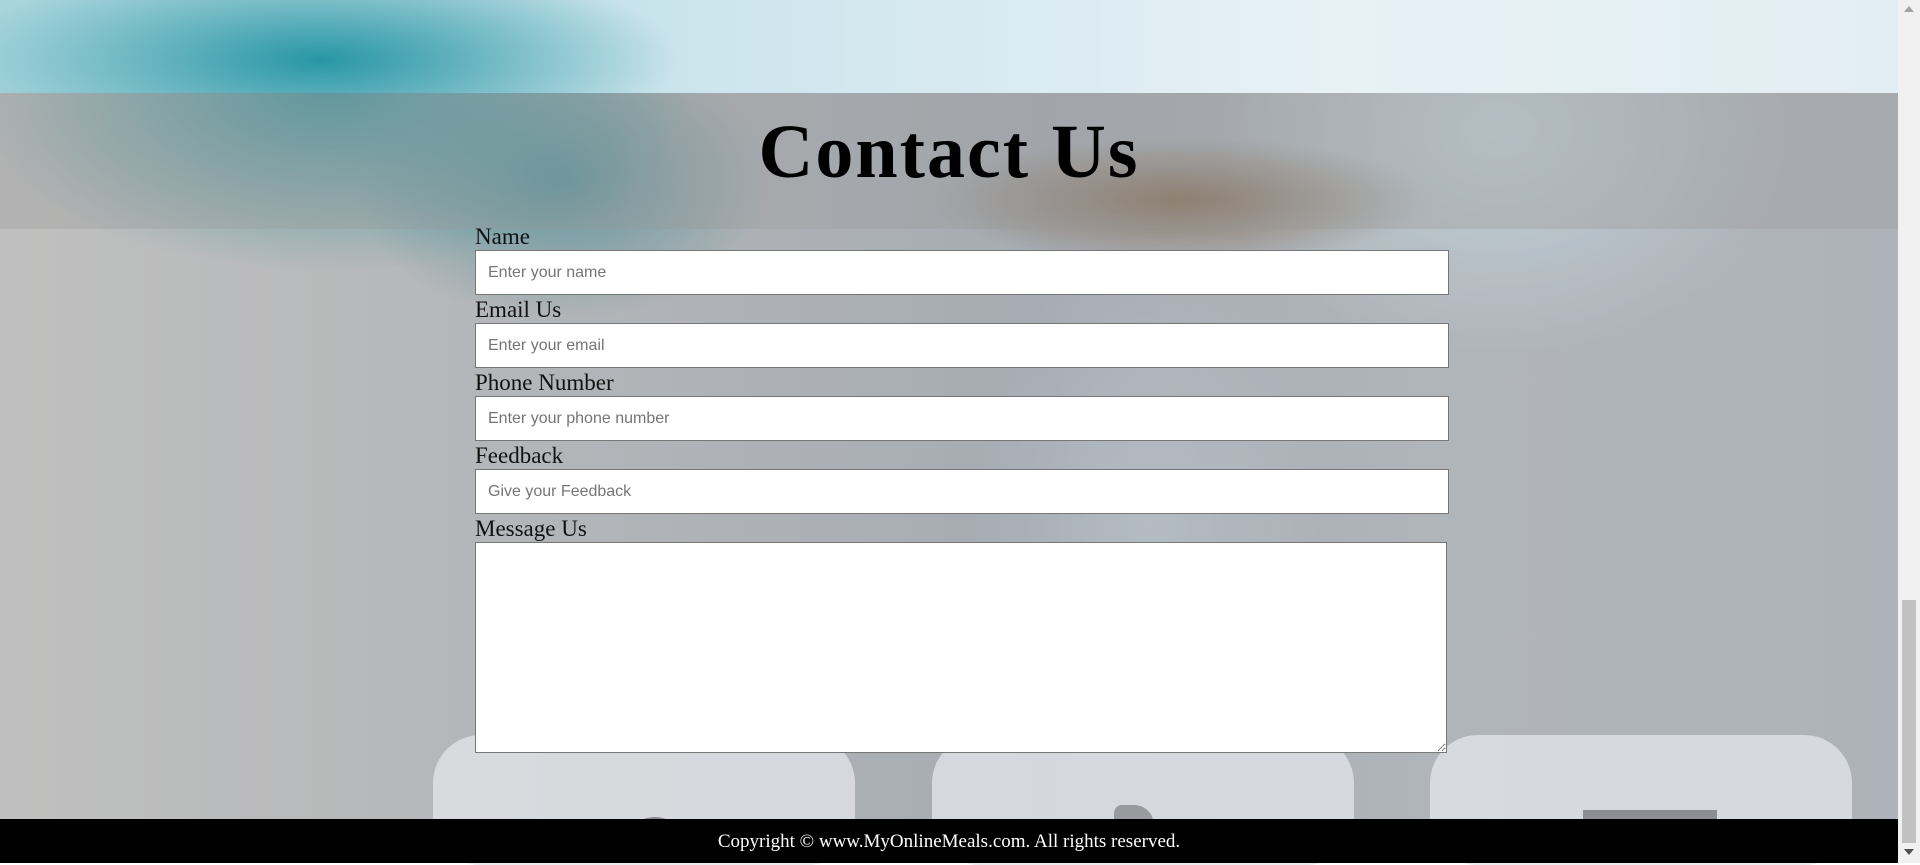 The height and width of the screenshot is (865, 1920). I want to click on message-label: Message Us, so click(531, 528).